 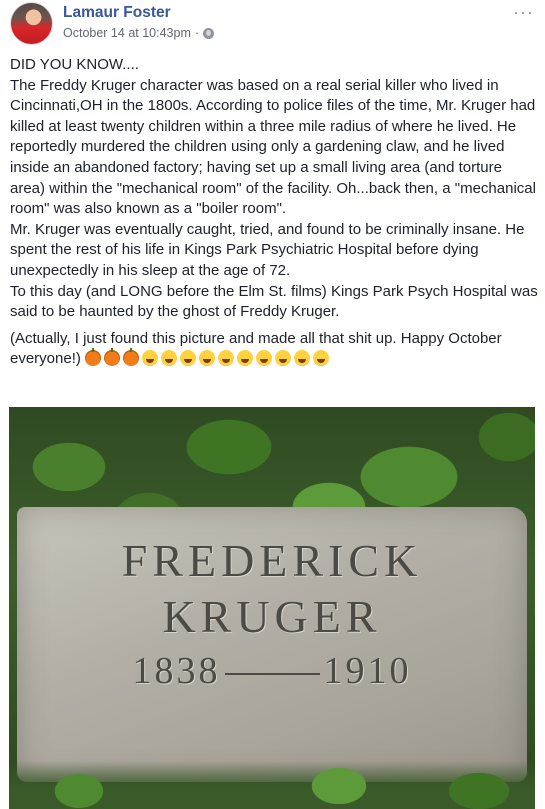 I want to click on engraving-dates: 1838 1910, so click(x=272, y=671).